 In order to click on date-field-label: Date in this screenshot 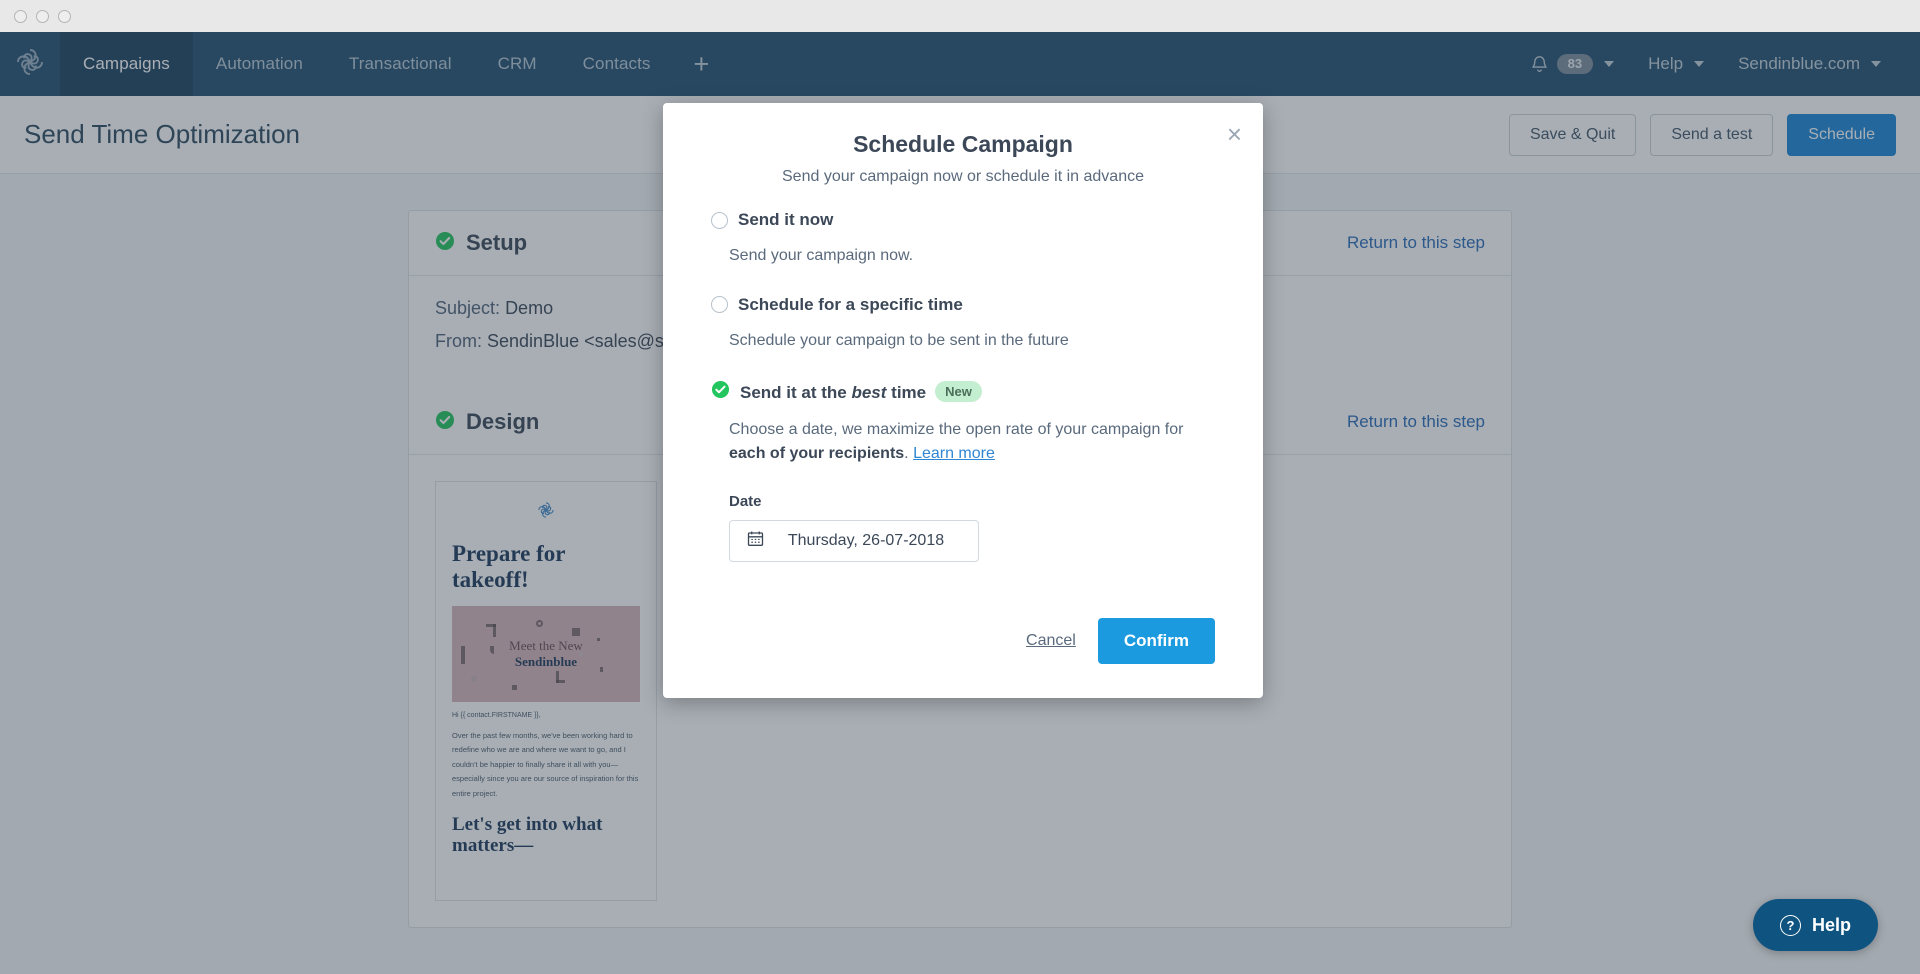, I will do `click(745, 502)`.